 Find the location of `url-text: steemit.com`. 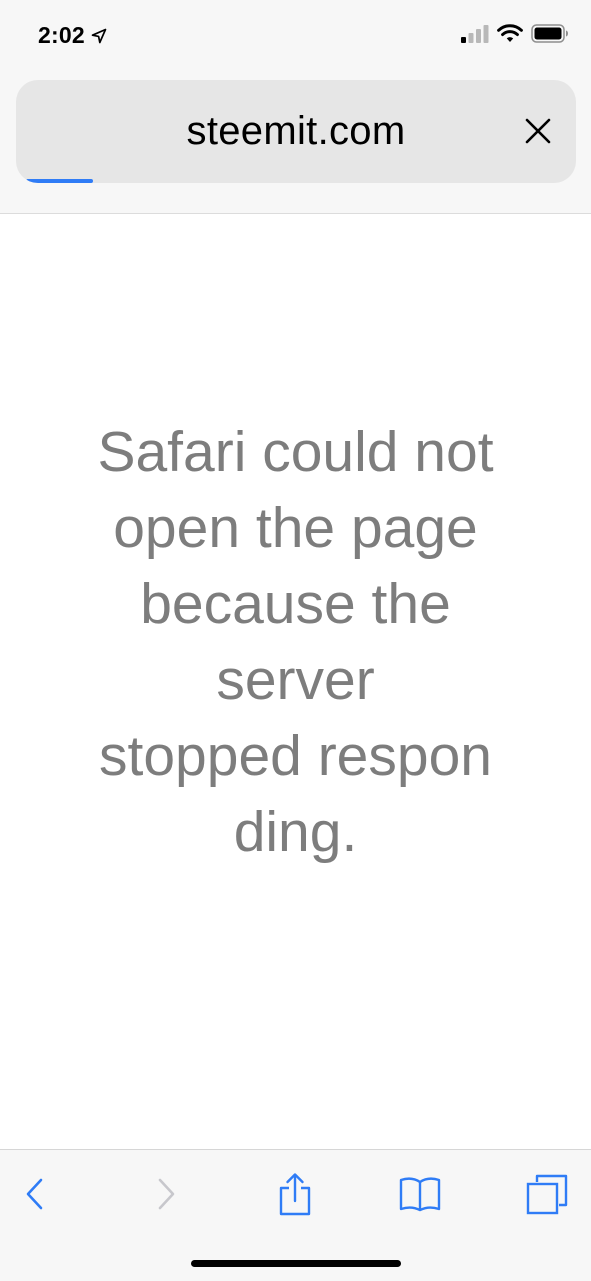

url-text: steemit.com is located at coordinates (296, 131).